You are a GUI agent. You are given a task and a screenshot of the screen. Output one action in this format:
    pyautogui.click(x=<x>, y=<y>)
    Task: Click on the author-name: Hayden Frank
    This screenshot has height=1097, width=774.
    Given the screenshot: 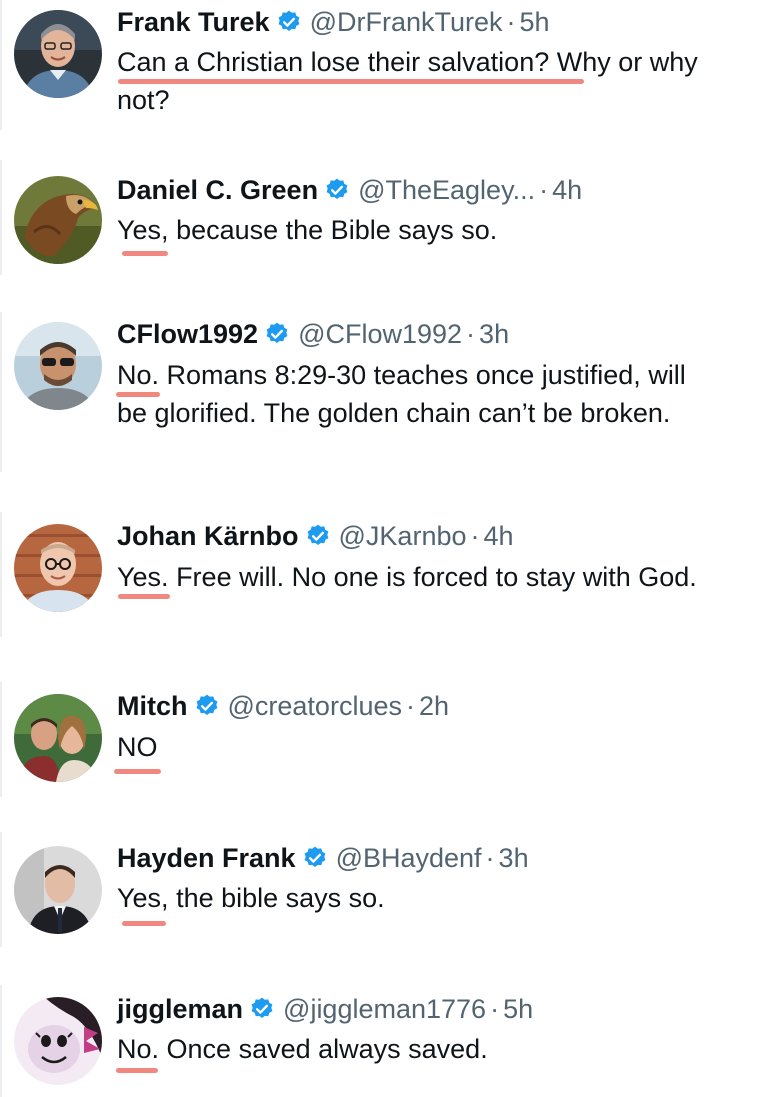 What is the action you would take?
    pyautogui.click(x=206, y=858)
    